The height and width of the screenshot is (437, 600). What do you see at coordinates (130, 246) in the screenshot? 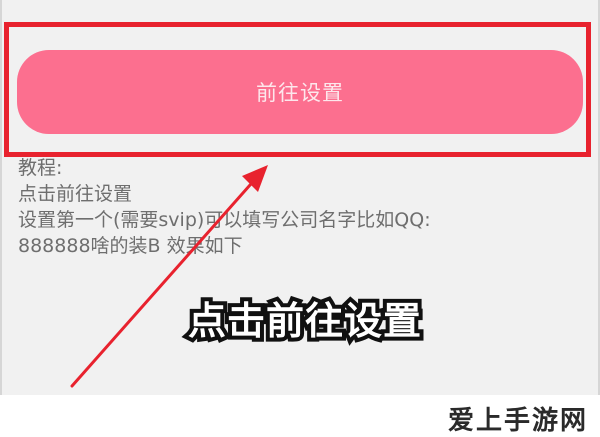
I see `tutorial-line: 888888啥的装B 效果如下` at bounding box center [130, 246].